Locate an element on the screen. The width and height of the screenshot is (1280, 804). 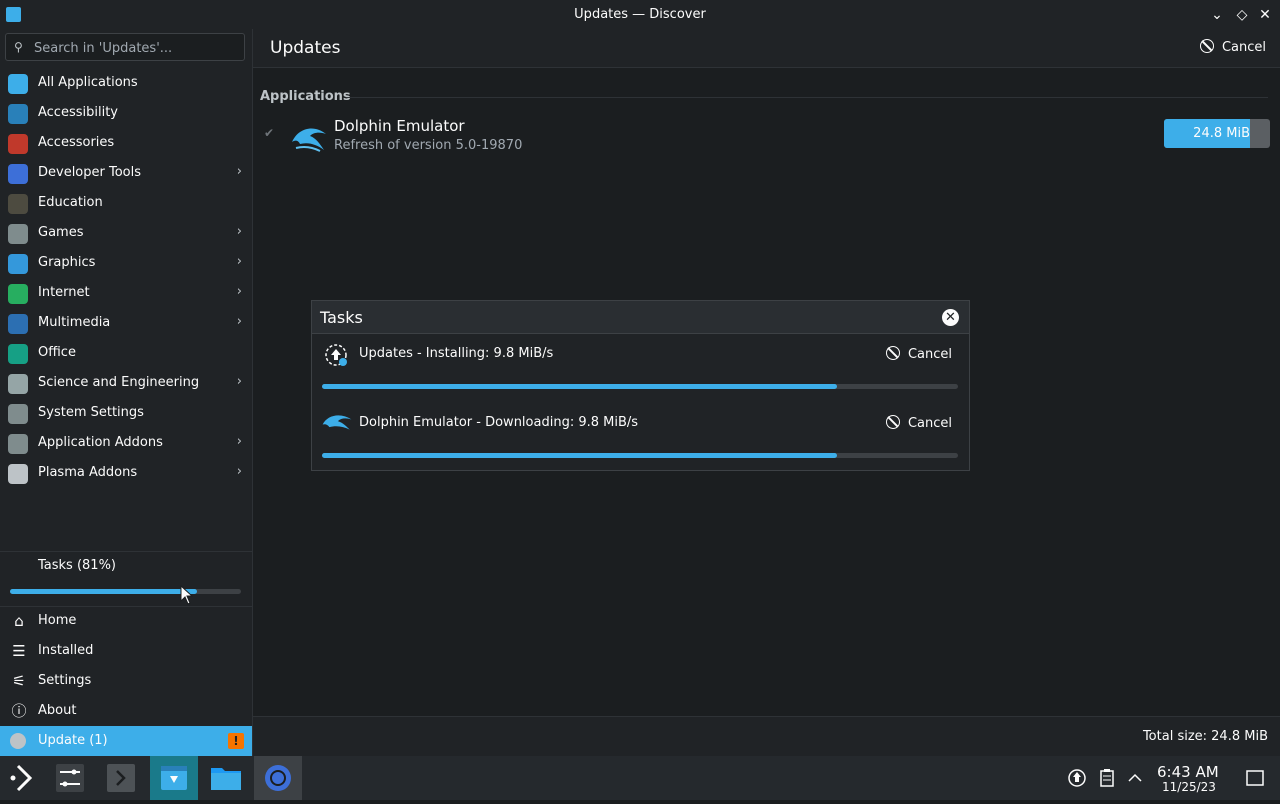
sidebar-item-about: ⓘ About is located at coordinates (126, 711).